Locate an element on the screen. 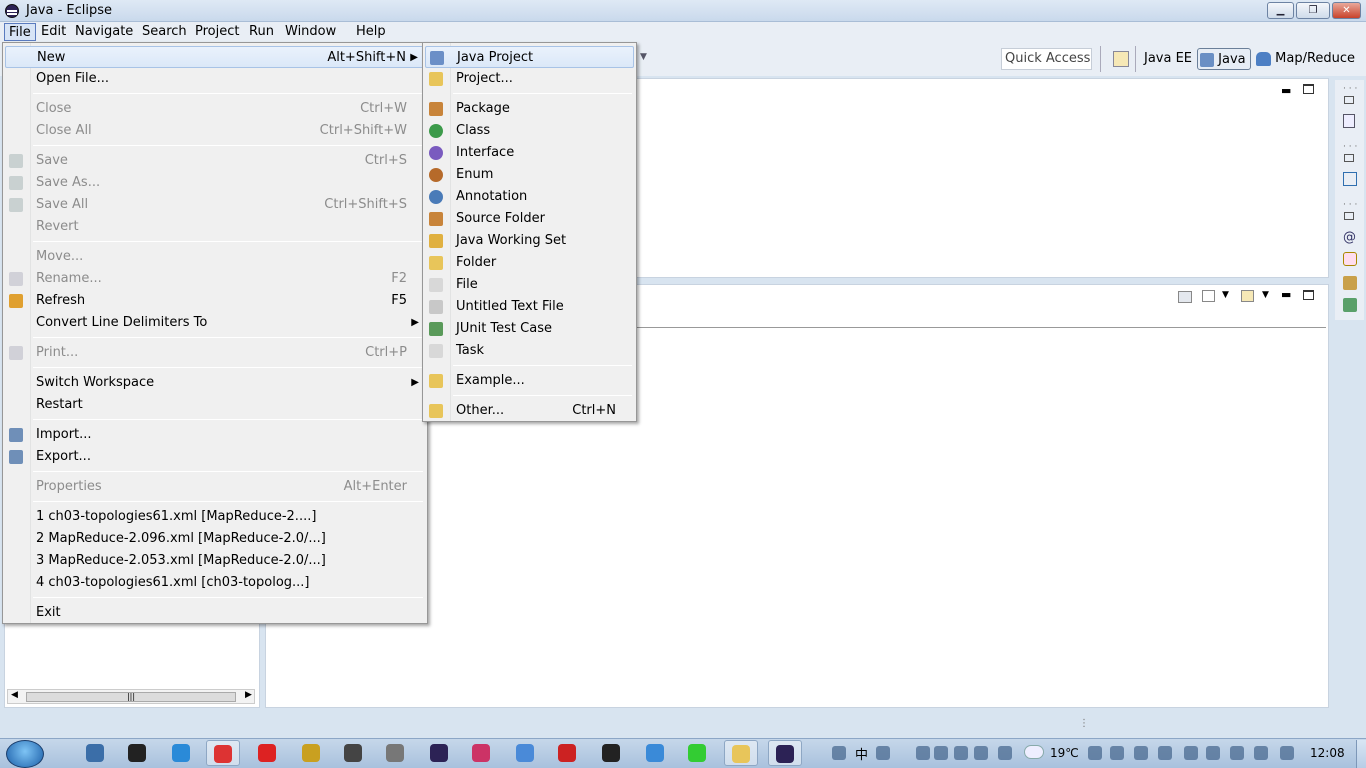 The image size is (1366, 768). view-menu-icon is located at coordinates (1208, 296).